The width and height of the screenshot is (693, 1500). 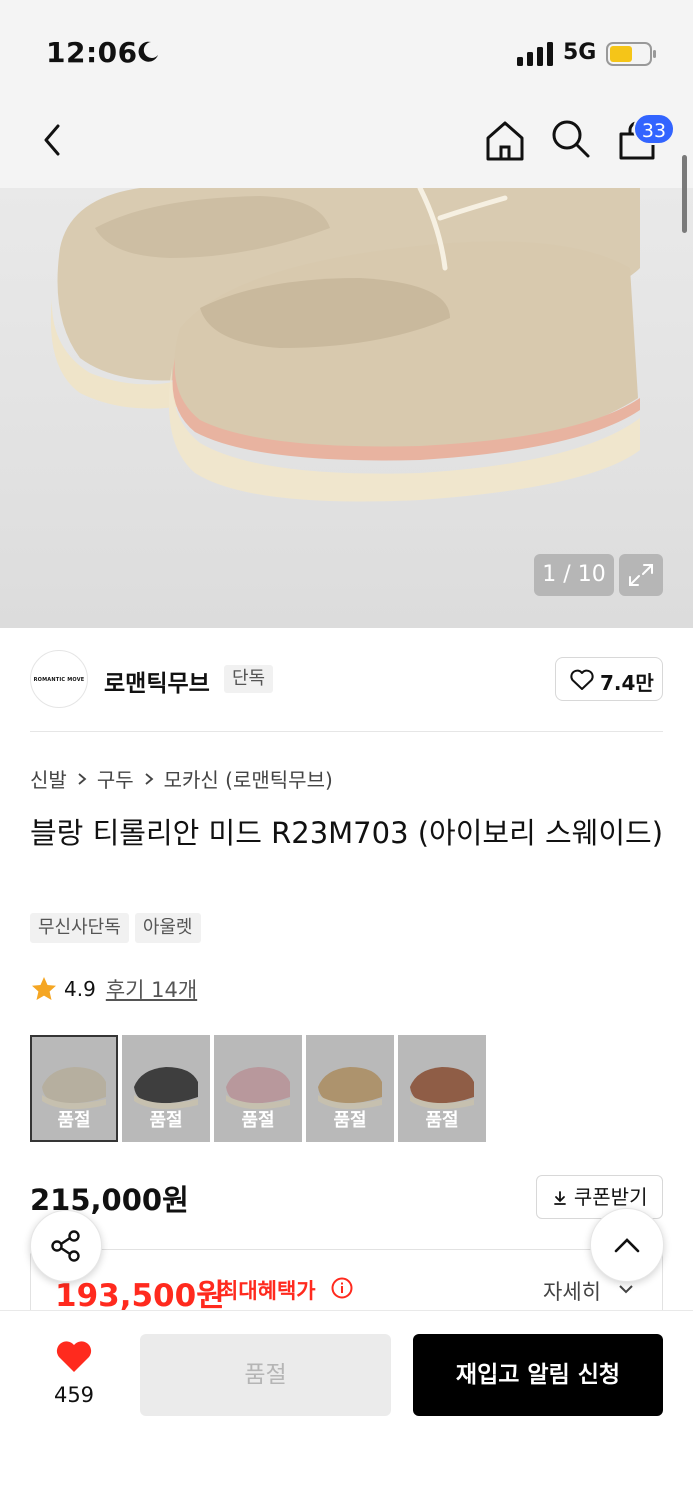 What do you see at coordinates (248, 778) in the screenshot?
I see `breadcrumb-item: 모카신 (로맨틱무브)` at bounding box center [248, 778].